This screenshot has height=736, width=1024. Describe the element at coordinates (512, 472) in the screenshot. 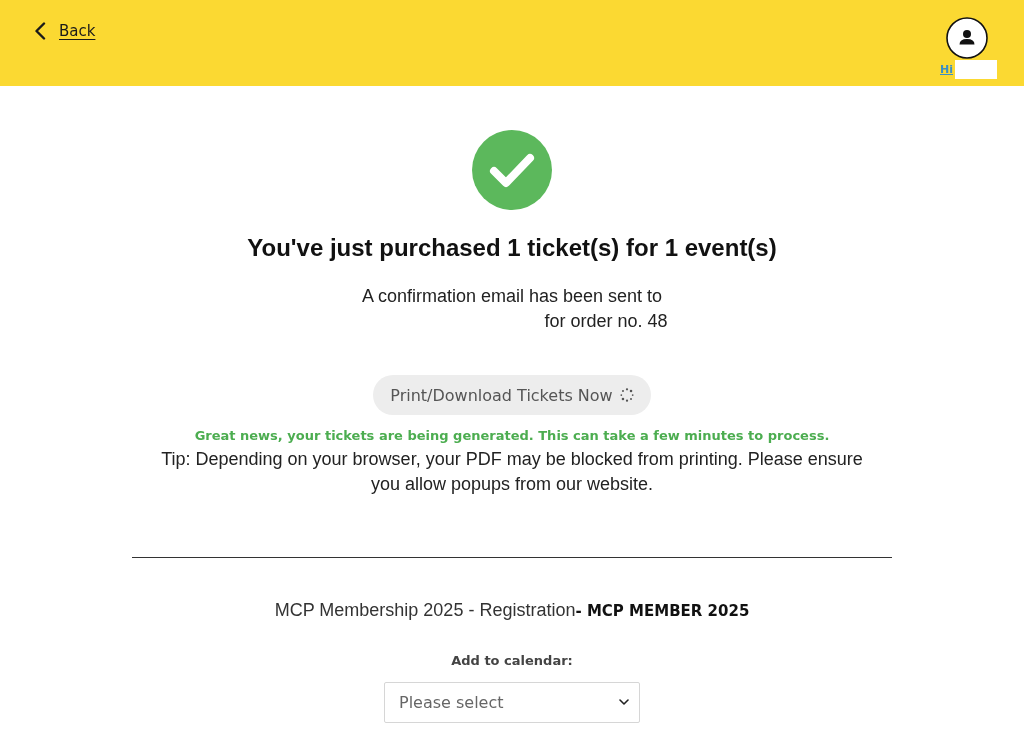

I see `tip-text: Tip: Depending on your browser, your PDF may be blocked from printing. Please ensure you allow popups from our website.` at that location.